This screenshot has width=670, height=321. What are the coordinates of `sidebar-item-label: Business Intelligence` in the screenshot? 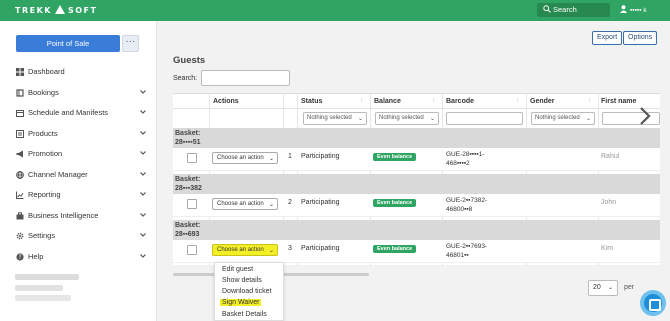 It's located at (63, 215).